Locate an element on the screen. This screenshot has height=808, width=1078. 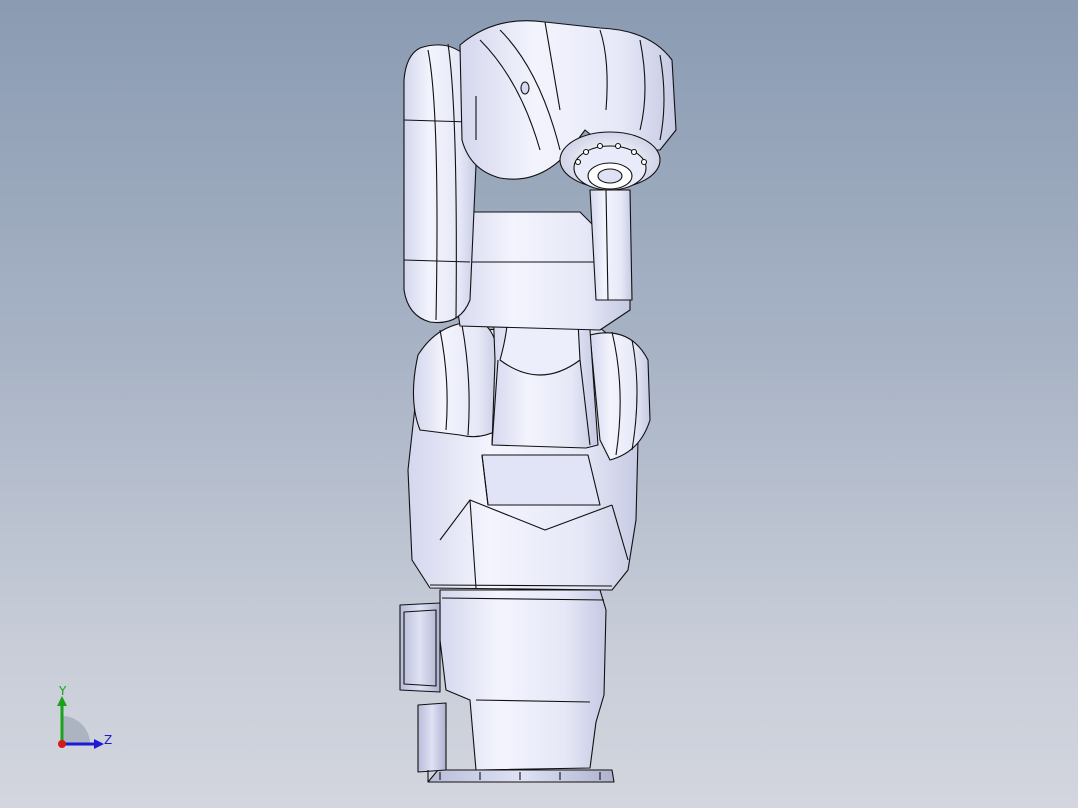
robot-base is located at coordinates (507, 686).